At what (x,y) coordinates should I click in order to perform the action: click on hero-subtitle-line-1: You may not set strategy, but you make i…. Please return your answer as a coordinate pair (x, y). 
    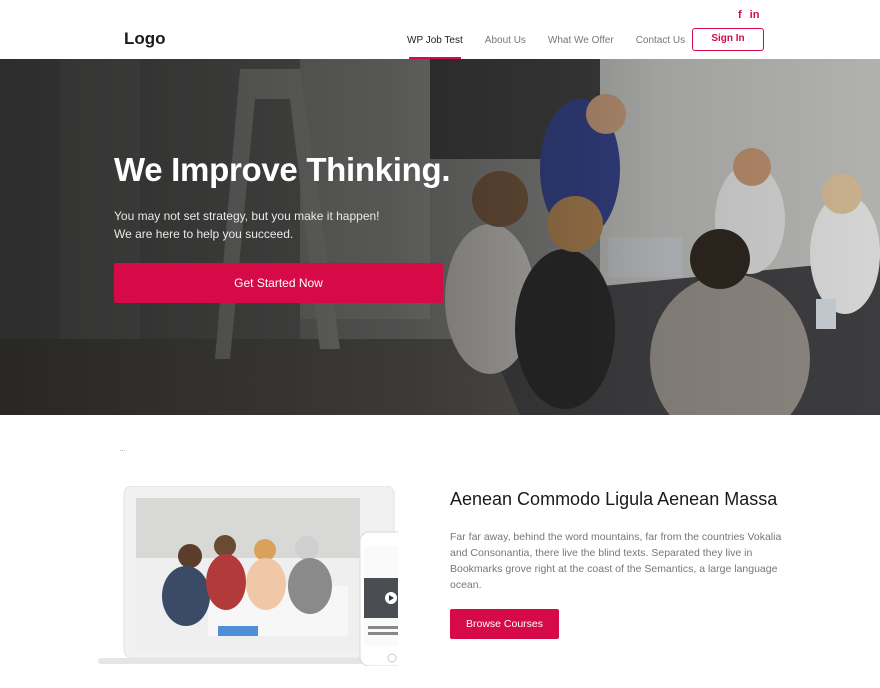
    Looking at the image, I should click on (247, 216).